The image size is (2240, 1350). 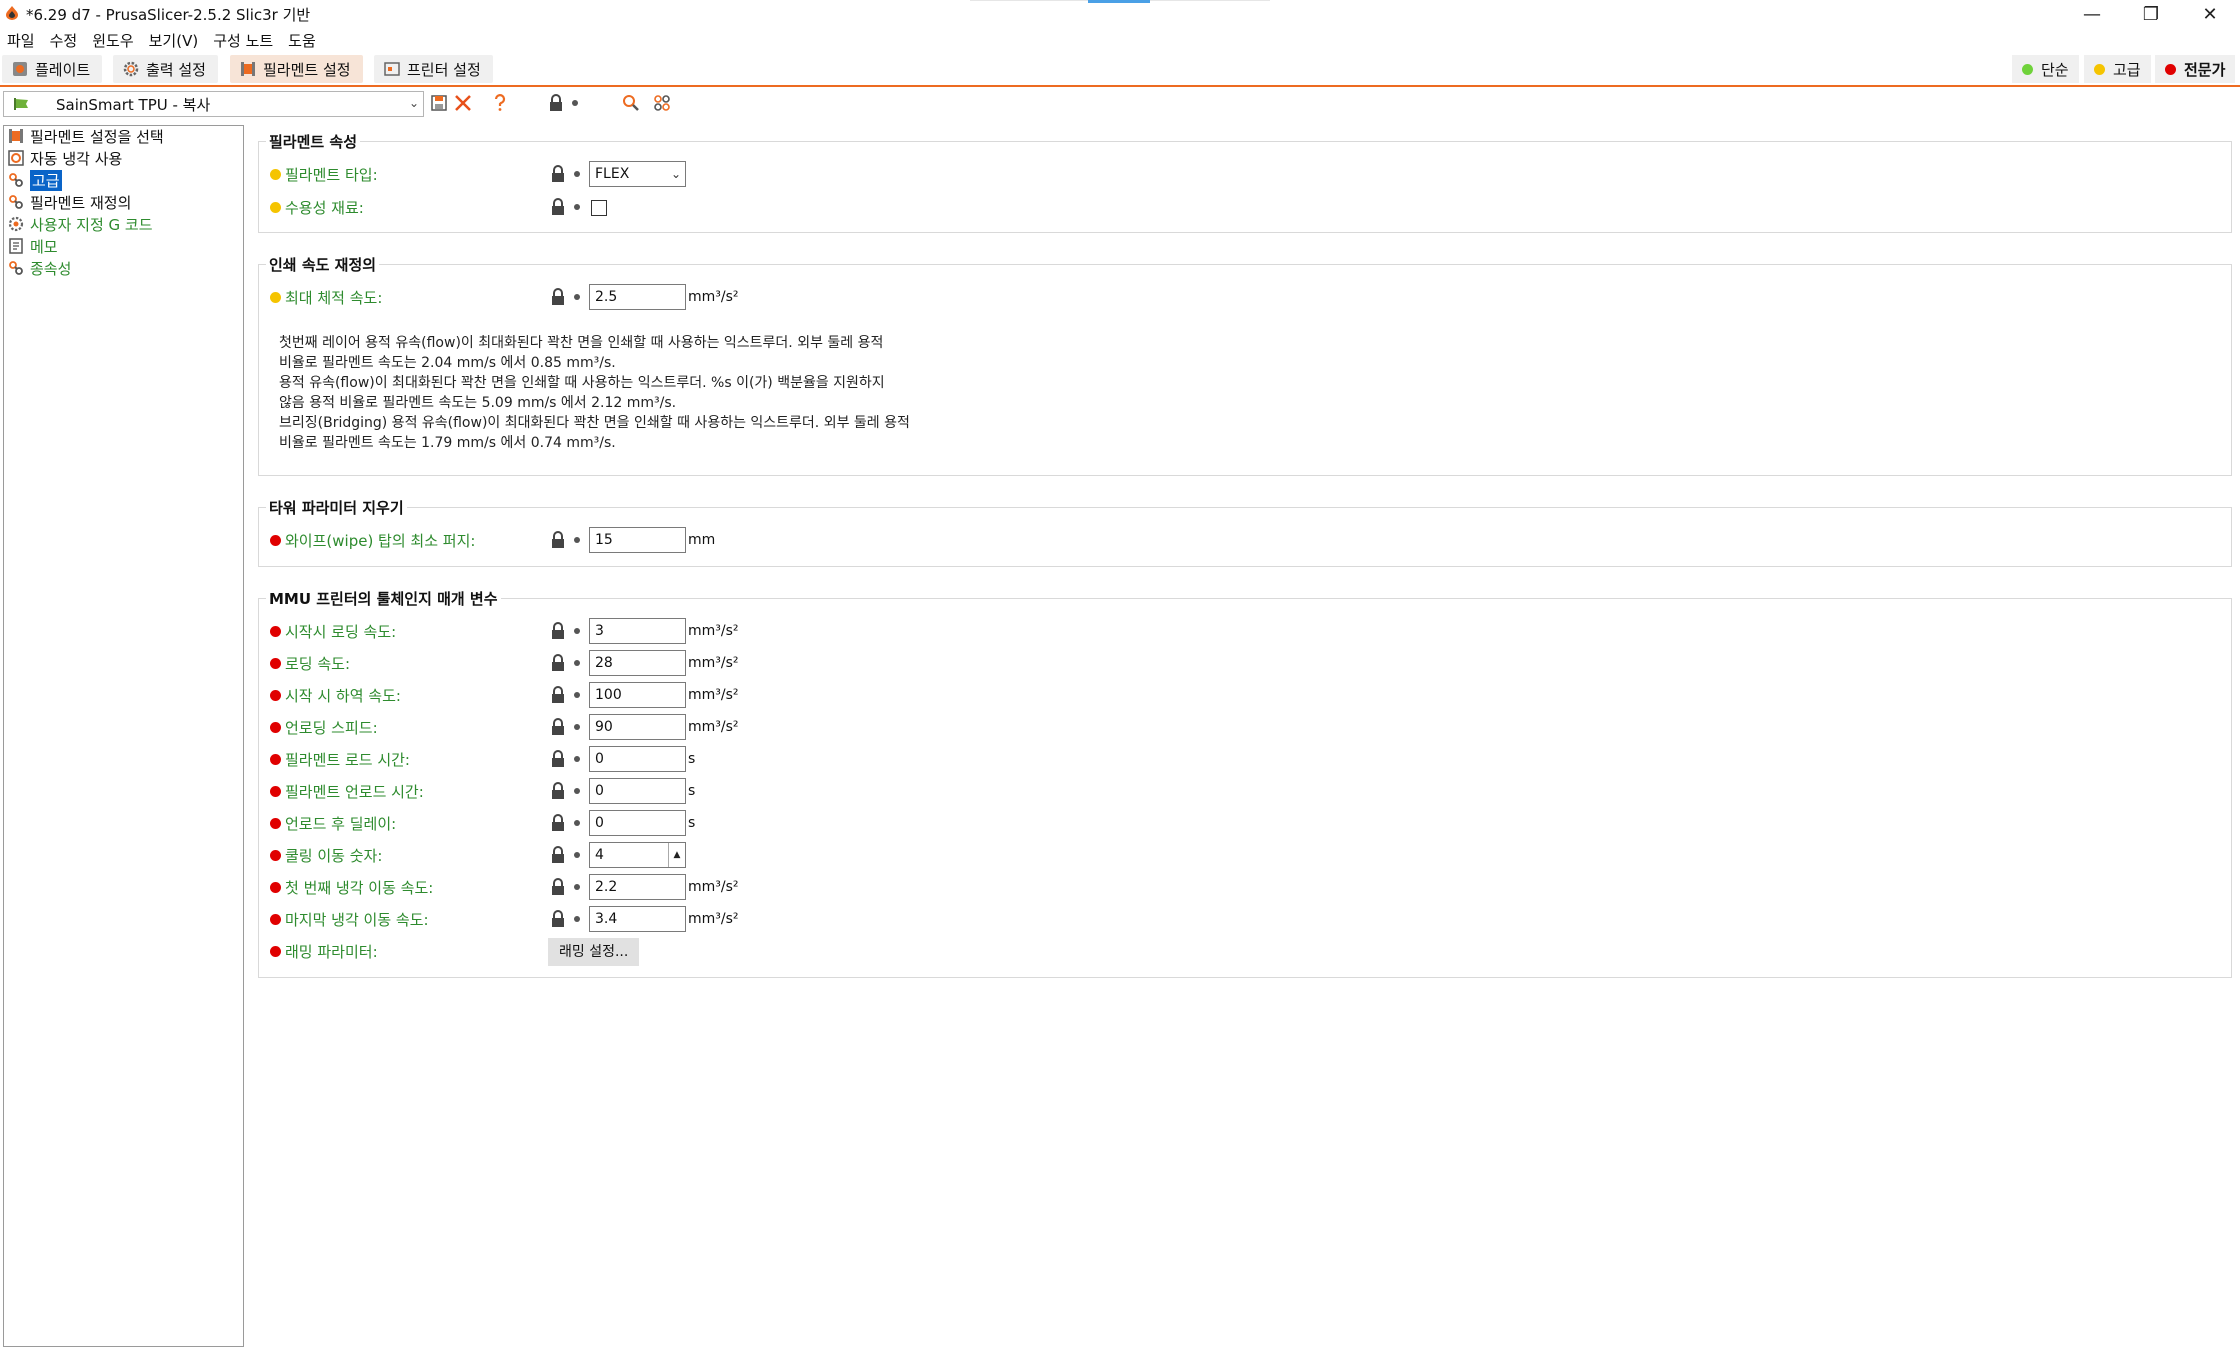 I want to click on mode-simple-button: 단순, so click(x=2045, y=69).